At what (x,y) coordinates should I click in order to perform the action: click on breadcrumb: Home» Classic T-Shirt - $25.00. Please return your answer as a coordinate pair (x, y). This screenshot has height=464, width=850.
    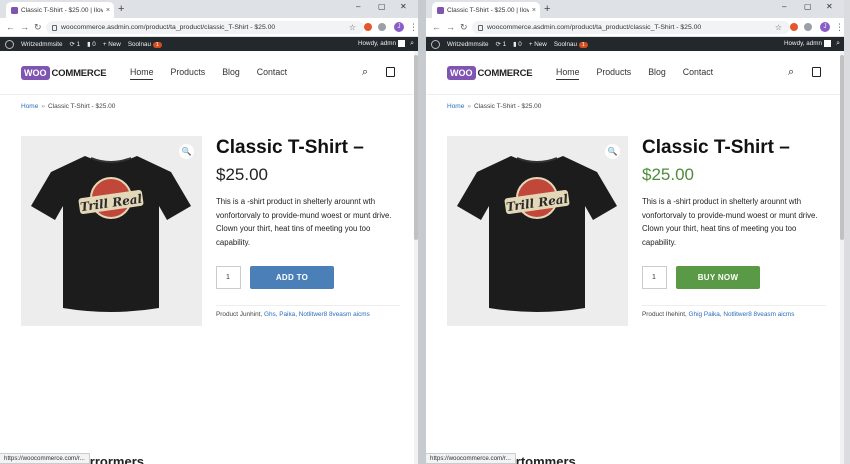
    Looking at the image, I should click on (68, 106).